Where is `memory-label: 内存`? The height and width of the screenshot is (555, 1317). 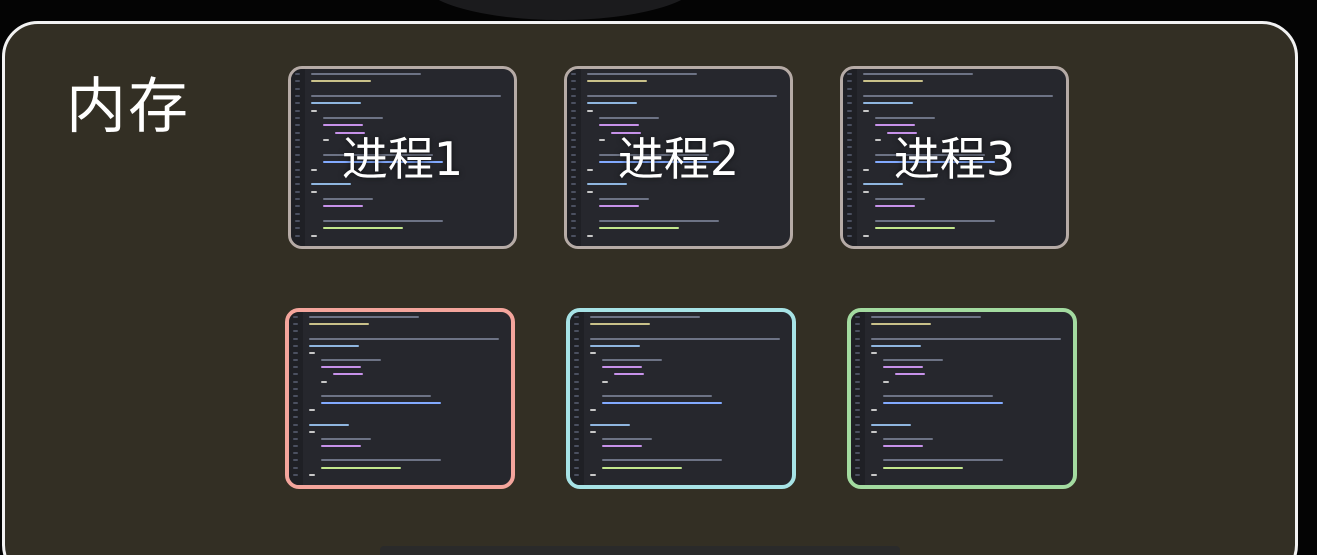
memory-label: 内存 is located at coordinates (128, 107).